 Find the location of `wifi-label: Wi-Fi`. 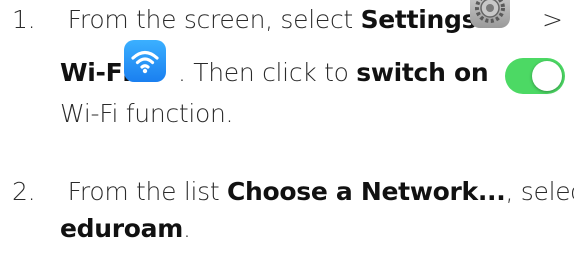

wifi-label: Wi-Fi is located at coordinates (95, 72).